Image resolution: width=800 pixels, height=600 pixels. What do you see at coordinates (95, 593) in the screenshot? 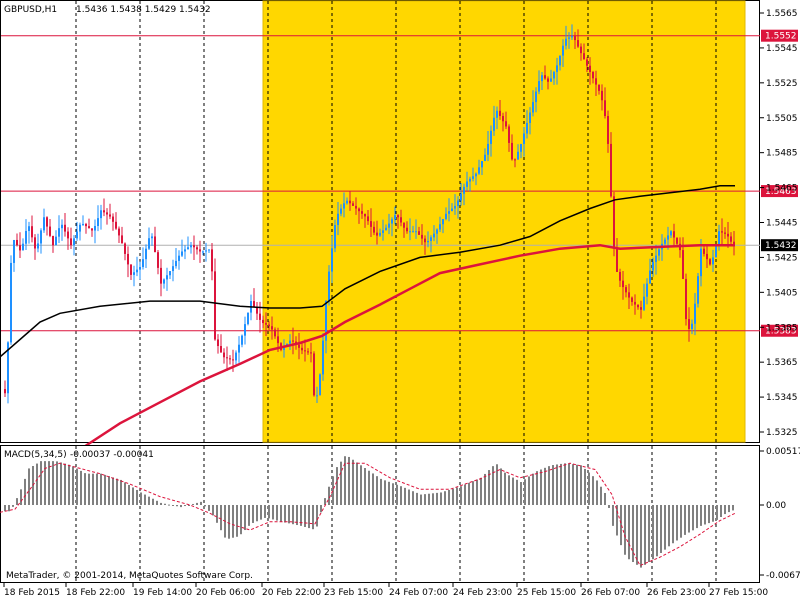
I see `time-tick-label: 18 Feb 22:00` at bounding box center [95, 593].